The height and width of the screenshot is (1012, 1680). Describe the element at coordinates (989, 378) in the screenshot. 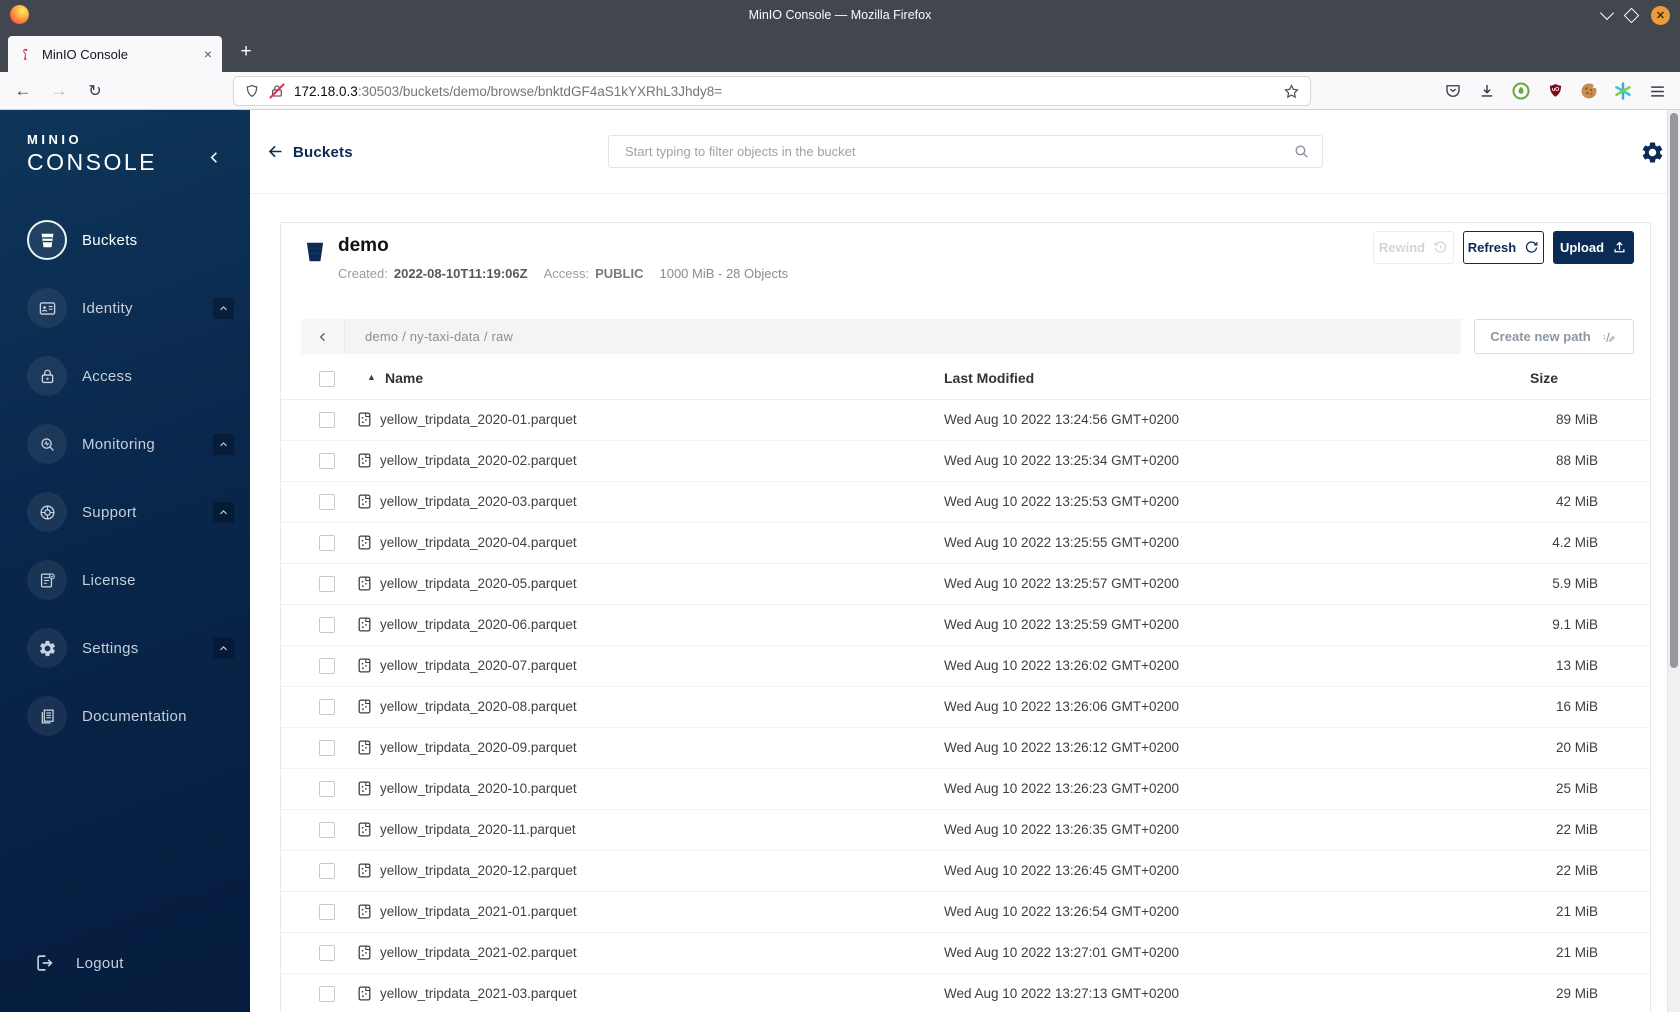

I see `last-modified-column-header: Last Modified` at that location.